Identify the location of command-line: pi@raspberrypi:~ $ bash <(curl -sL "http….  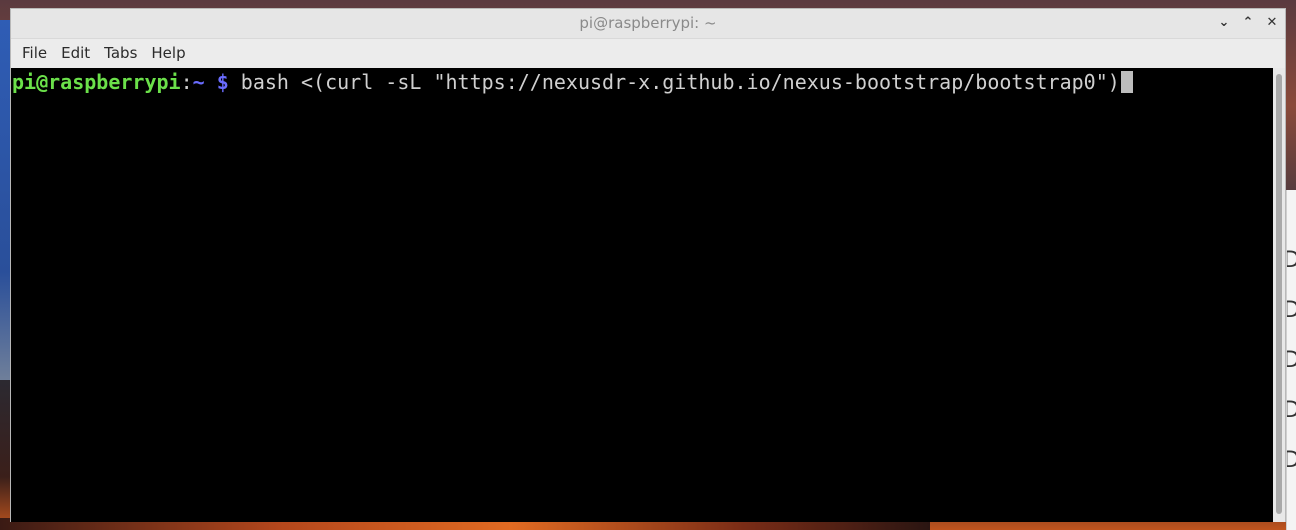
(572, 82).